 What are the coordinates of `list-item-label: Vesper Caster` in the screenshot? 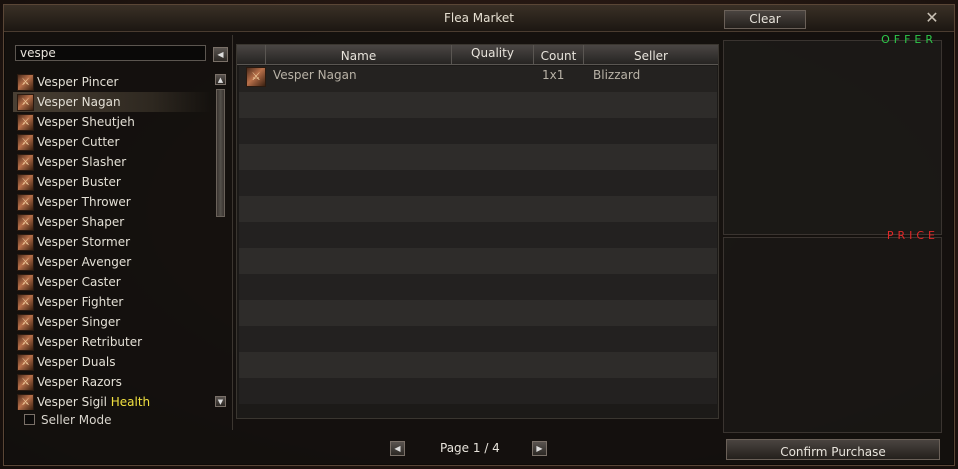 It's located at (79, 282).